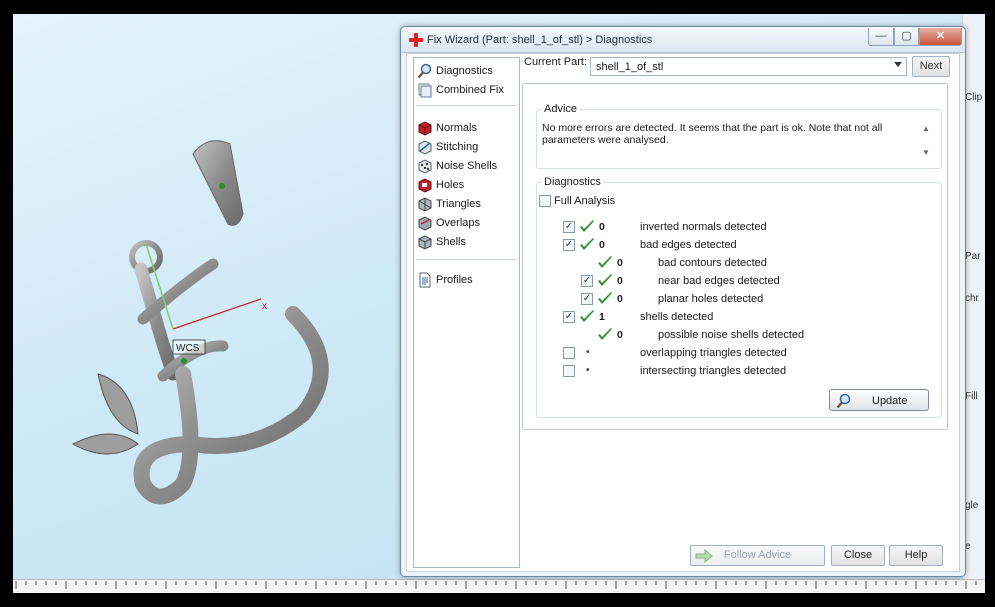 The image size is (995, 607). I want to click on nav-label-profiles: Profiles, so click(454, 280).